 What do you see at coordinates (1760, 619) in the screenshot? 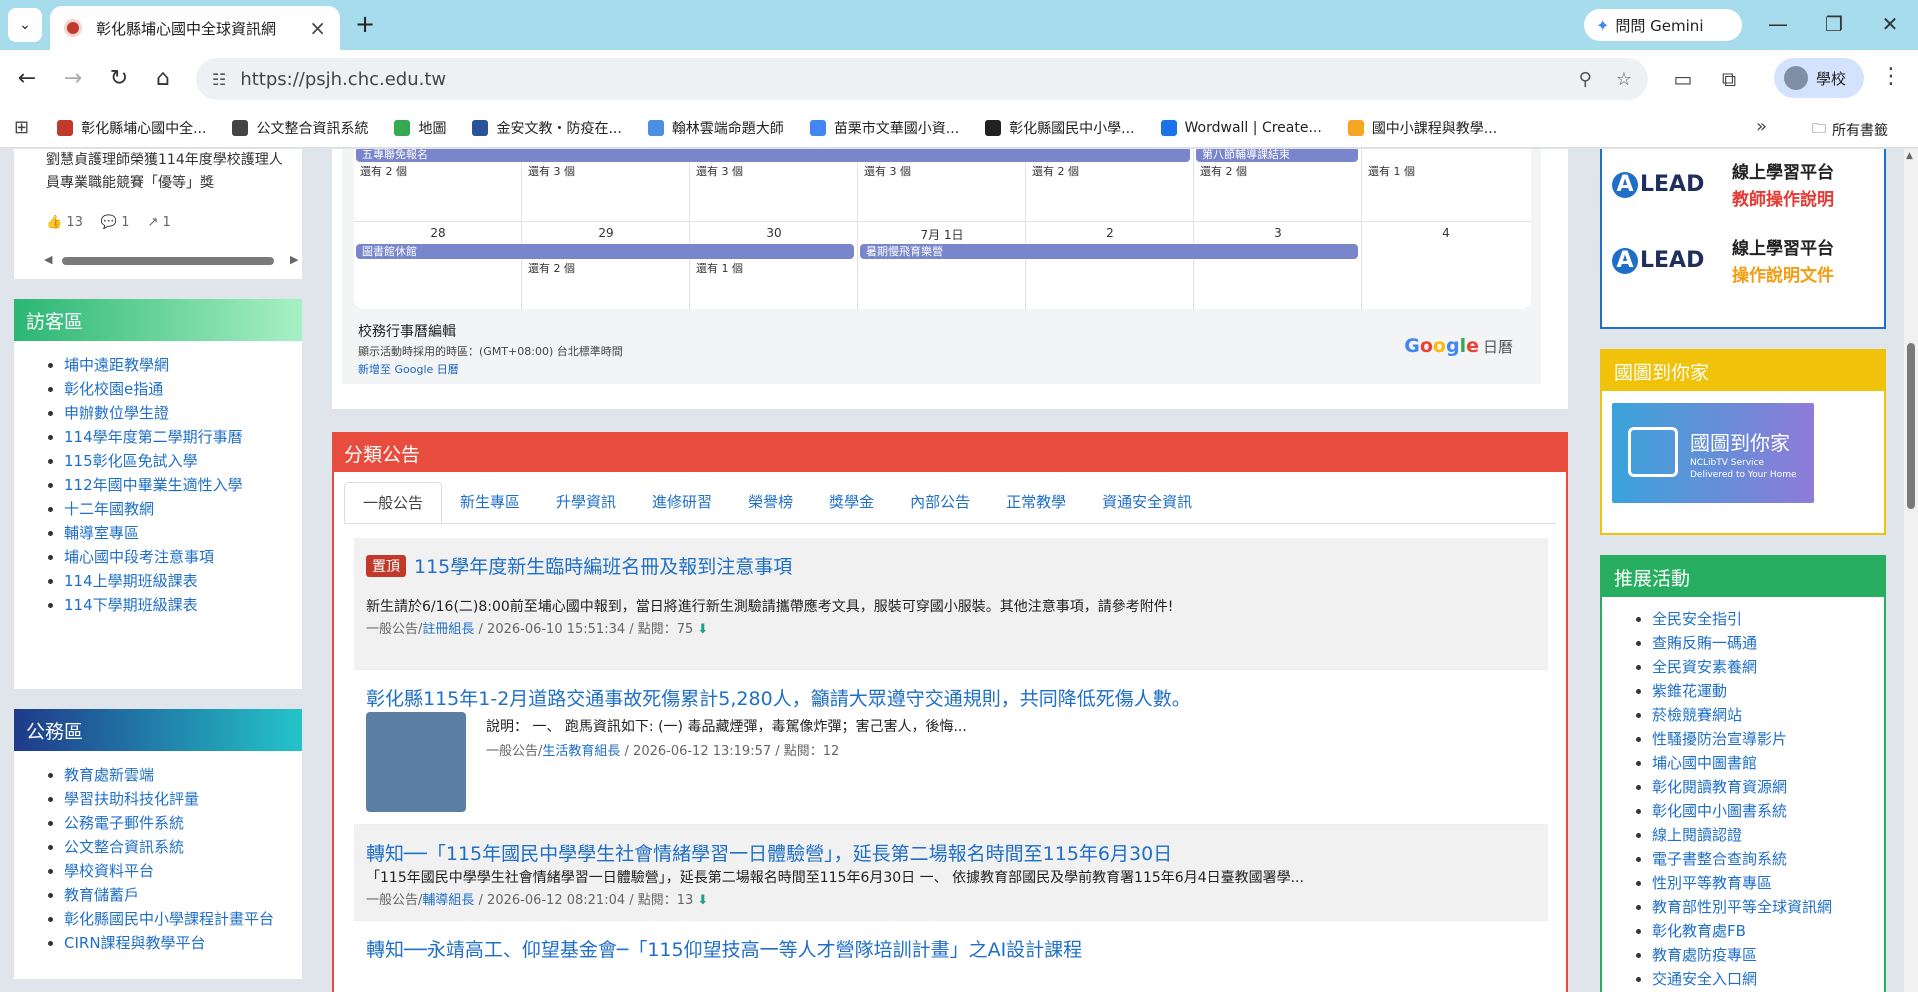
I see `side-link: 全民安全指引` at bounding box center [1760, 619].